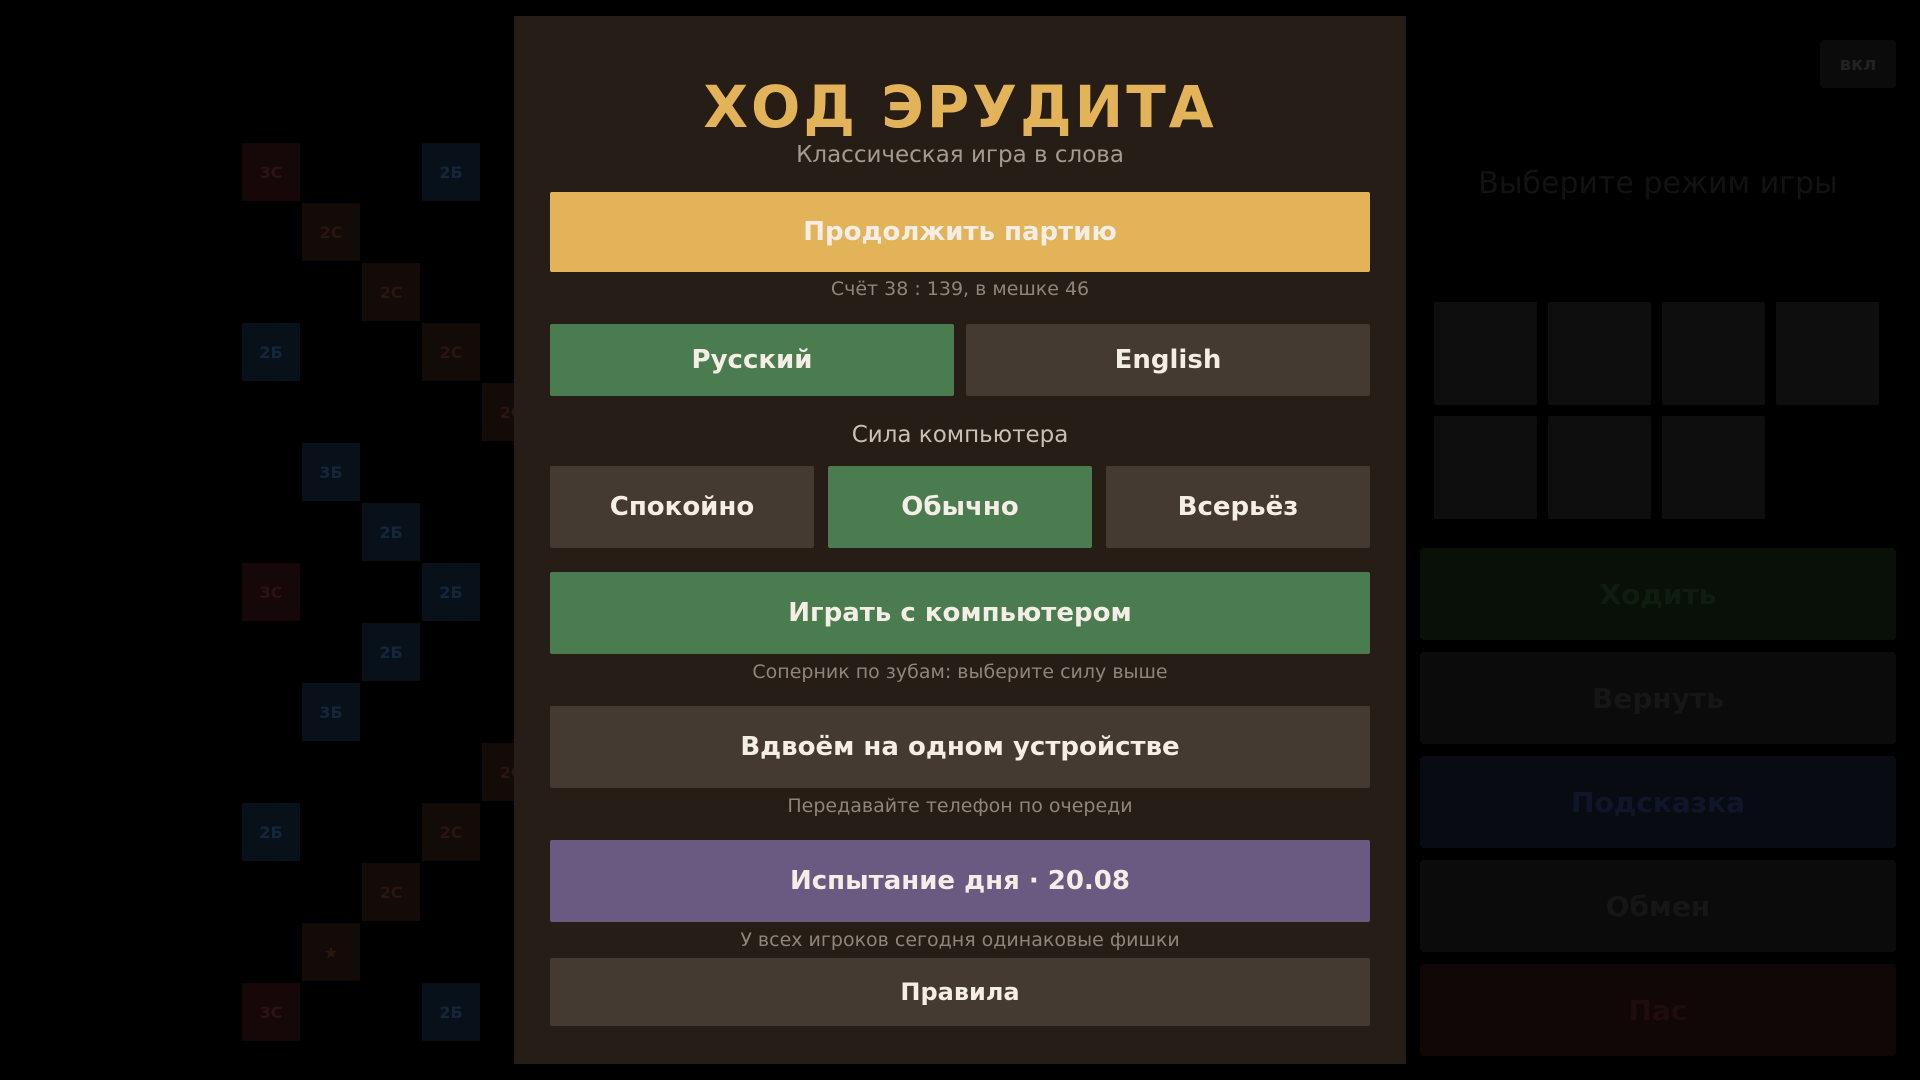 Image resolution: width=1920 pixels, height=1080 pixels. Describe the element at coordinates (752, 360) in the screenshot. I see `language-russian-button: Русский` at that location.